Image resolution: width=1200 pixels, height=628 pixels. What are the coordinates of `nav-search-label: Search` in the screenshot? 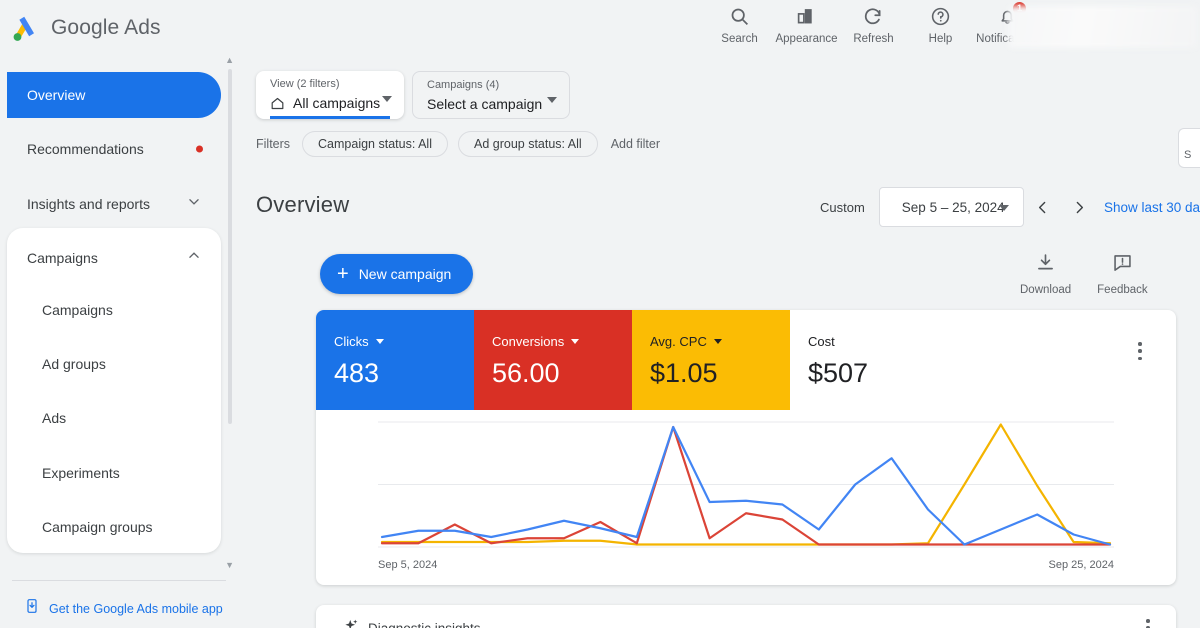 It's located at (739, 39).